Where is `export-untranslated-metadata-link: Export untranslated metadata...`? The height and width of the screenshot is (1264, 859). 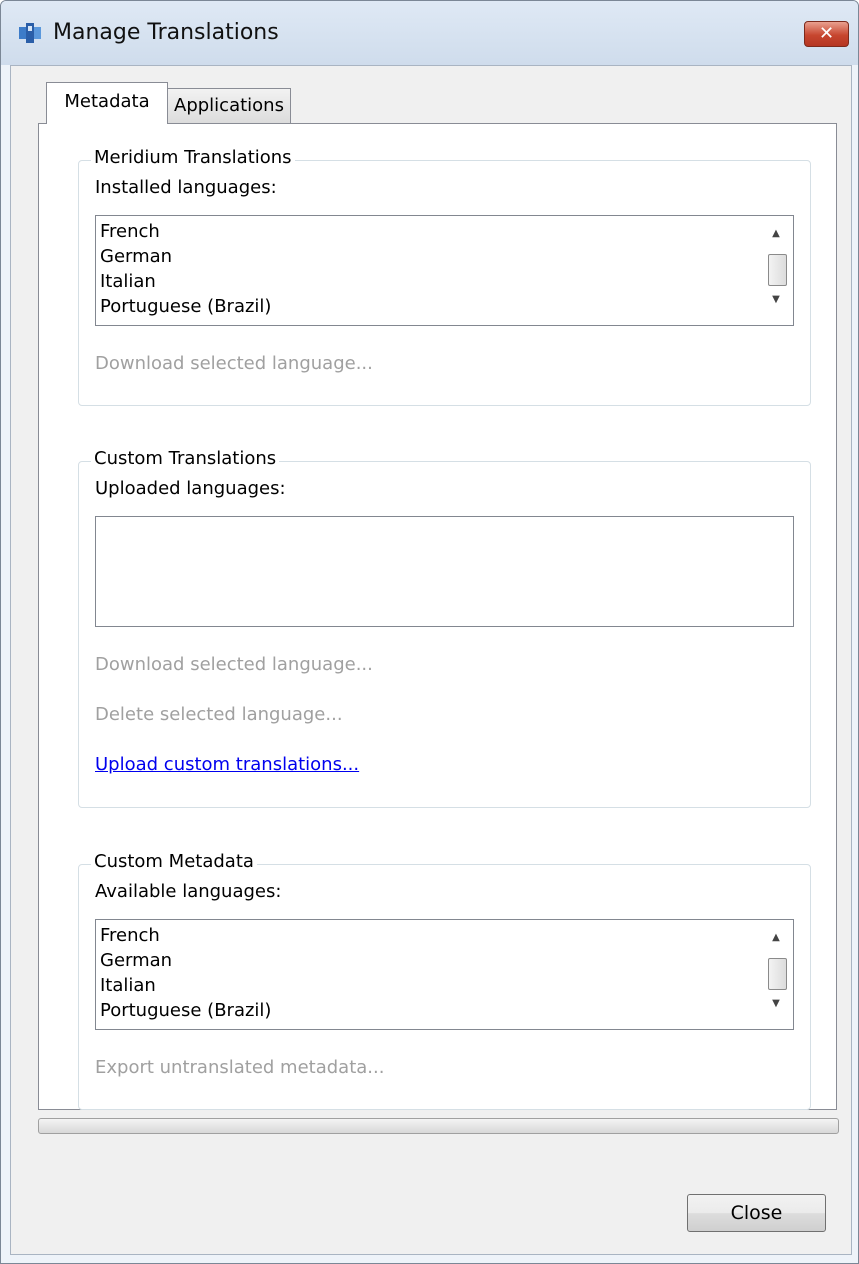
export-untranslated-metadata-link: Export untranslated metadata... is located at coordinates (239, 1067).